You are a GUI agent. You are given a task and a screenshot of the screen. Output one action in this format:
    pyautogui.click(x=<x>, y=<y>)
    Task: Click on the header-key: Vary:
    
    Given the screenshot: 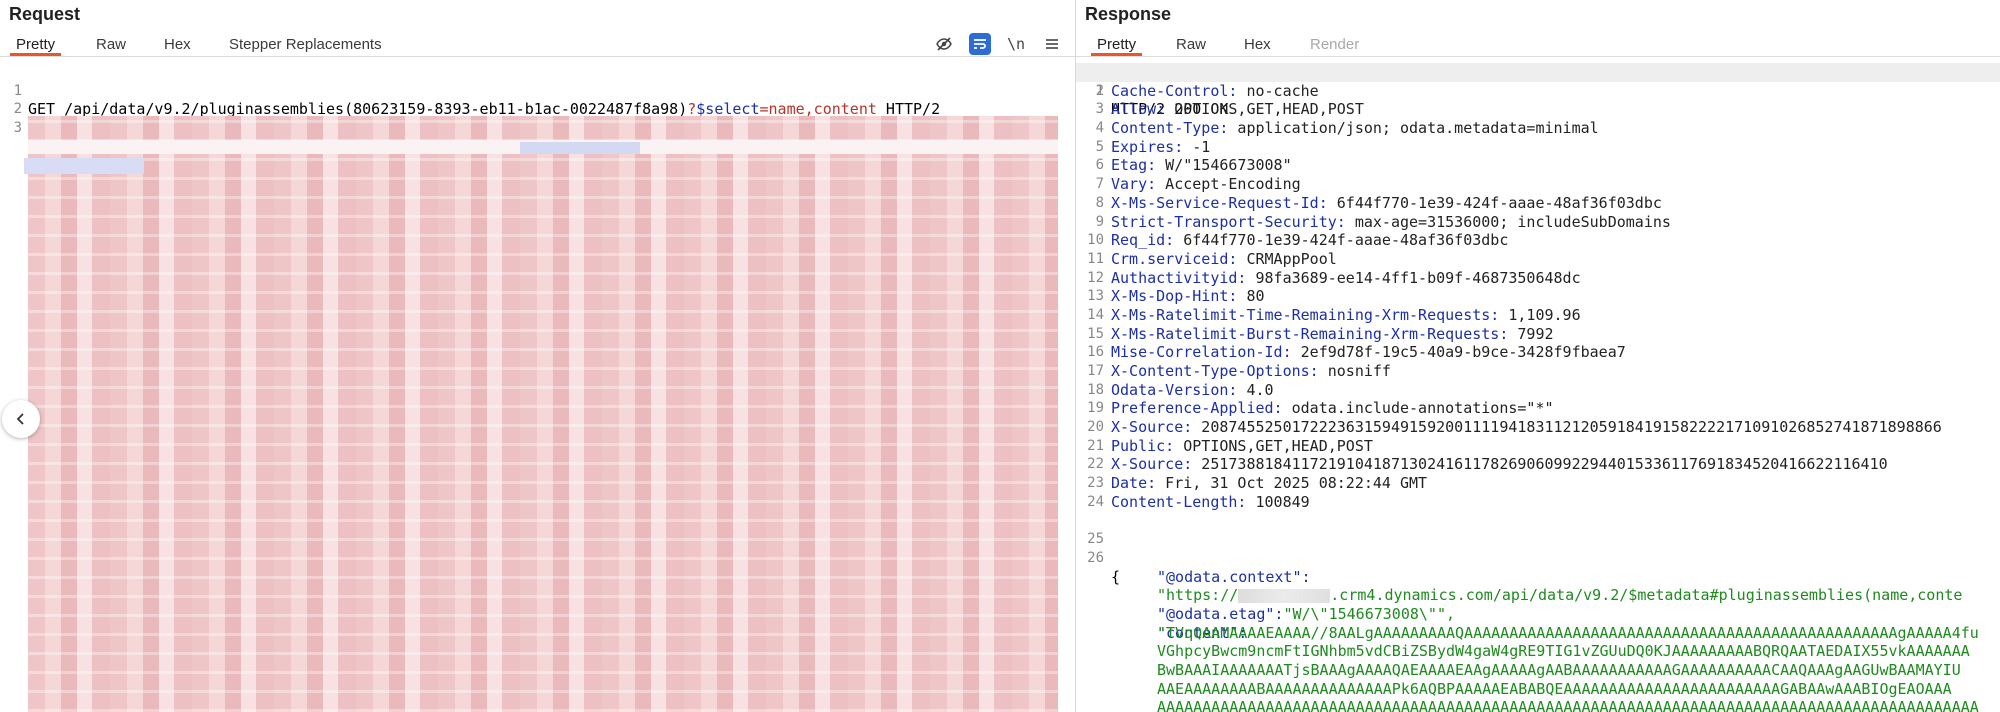 What is the action you would take?
    pyautogui.click(x=1134, y=184)
    